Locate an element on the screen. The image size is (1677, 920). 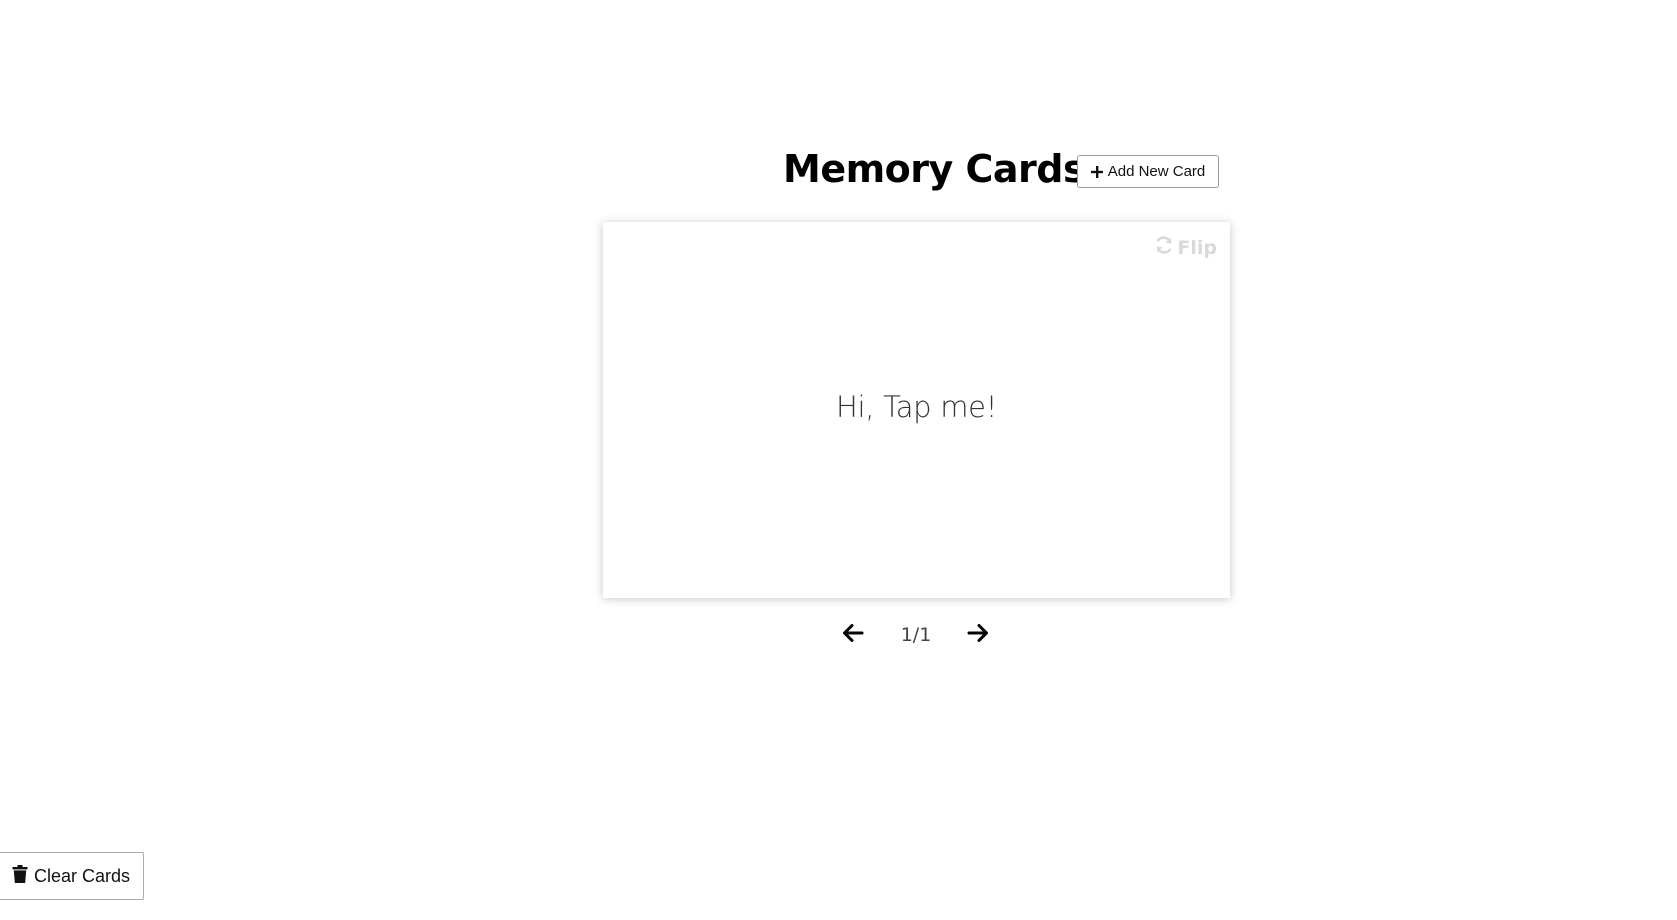
page-title: Memory Cards is located at coordinates (934, 169).